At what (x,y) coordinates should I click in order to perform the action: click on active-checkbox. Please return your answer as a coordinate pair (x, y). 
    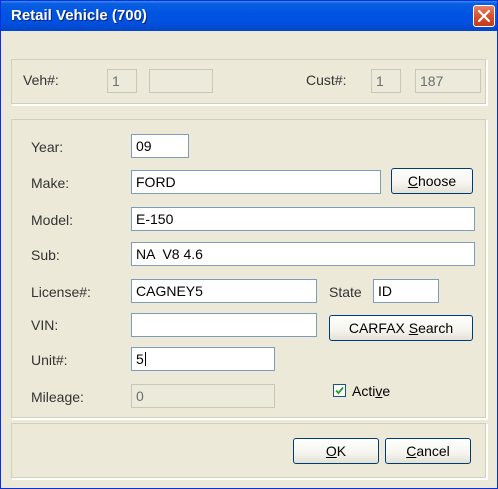
    Looking at the image, I should click on (339, 390).